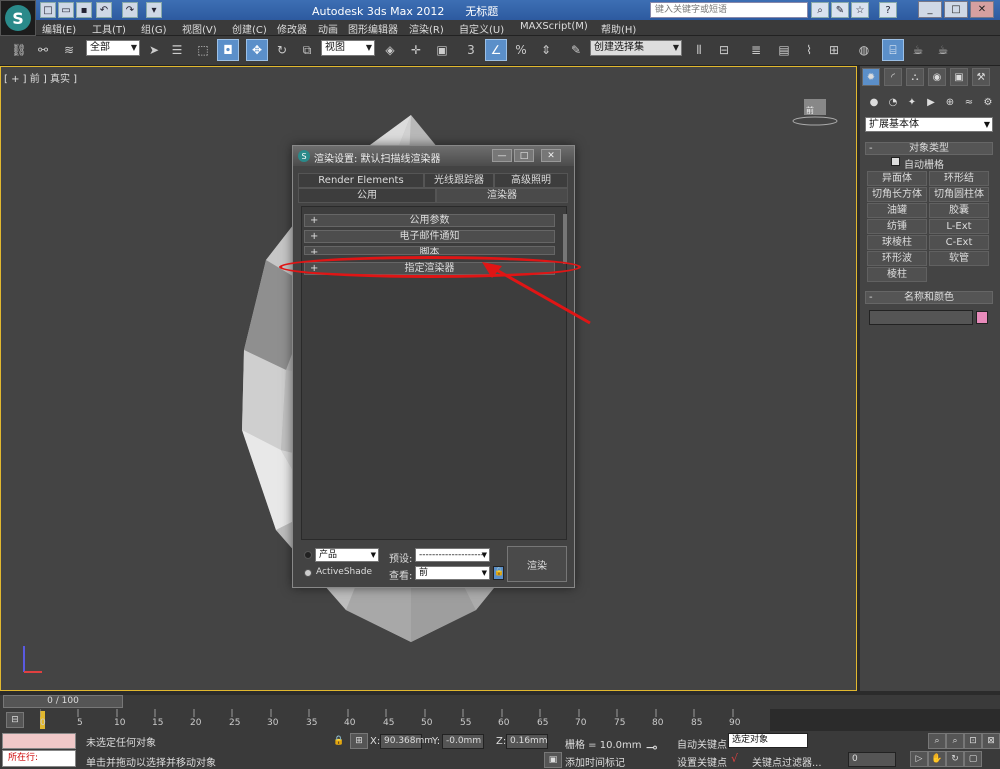  What do you see at coordinates (553, 760) in the screenshot?
I see `time-tag-icon: ▣` at bounding box center [553, 760].